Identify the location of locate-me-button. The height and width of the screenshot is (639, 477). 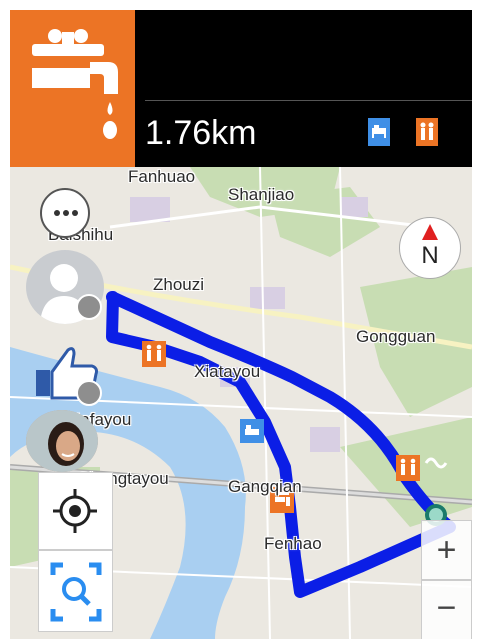
(75, 511).